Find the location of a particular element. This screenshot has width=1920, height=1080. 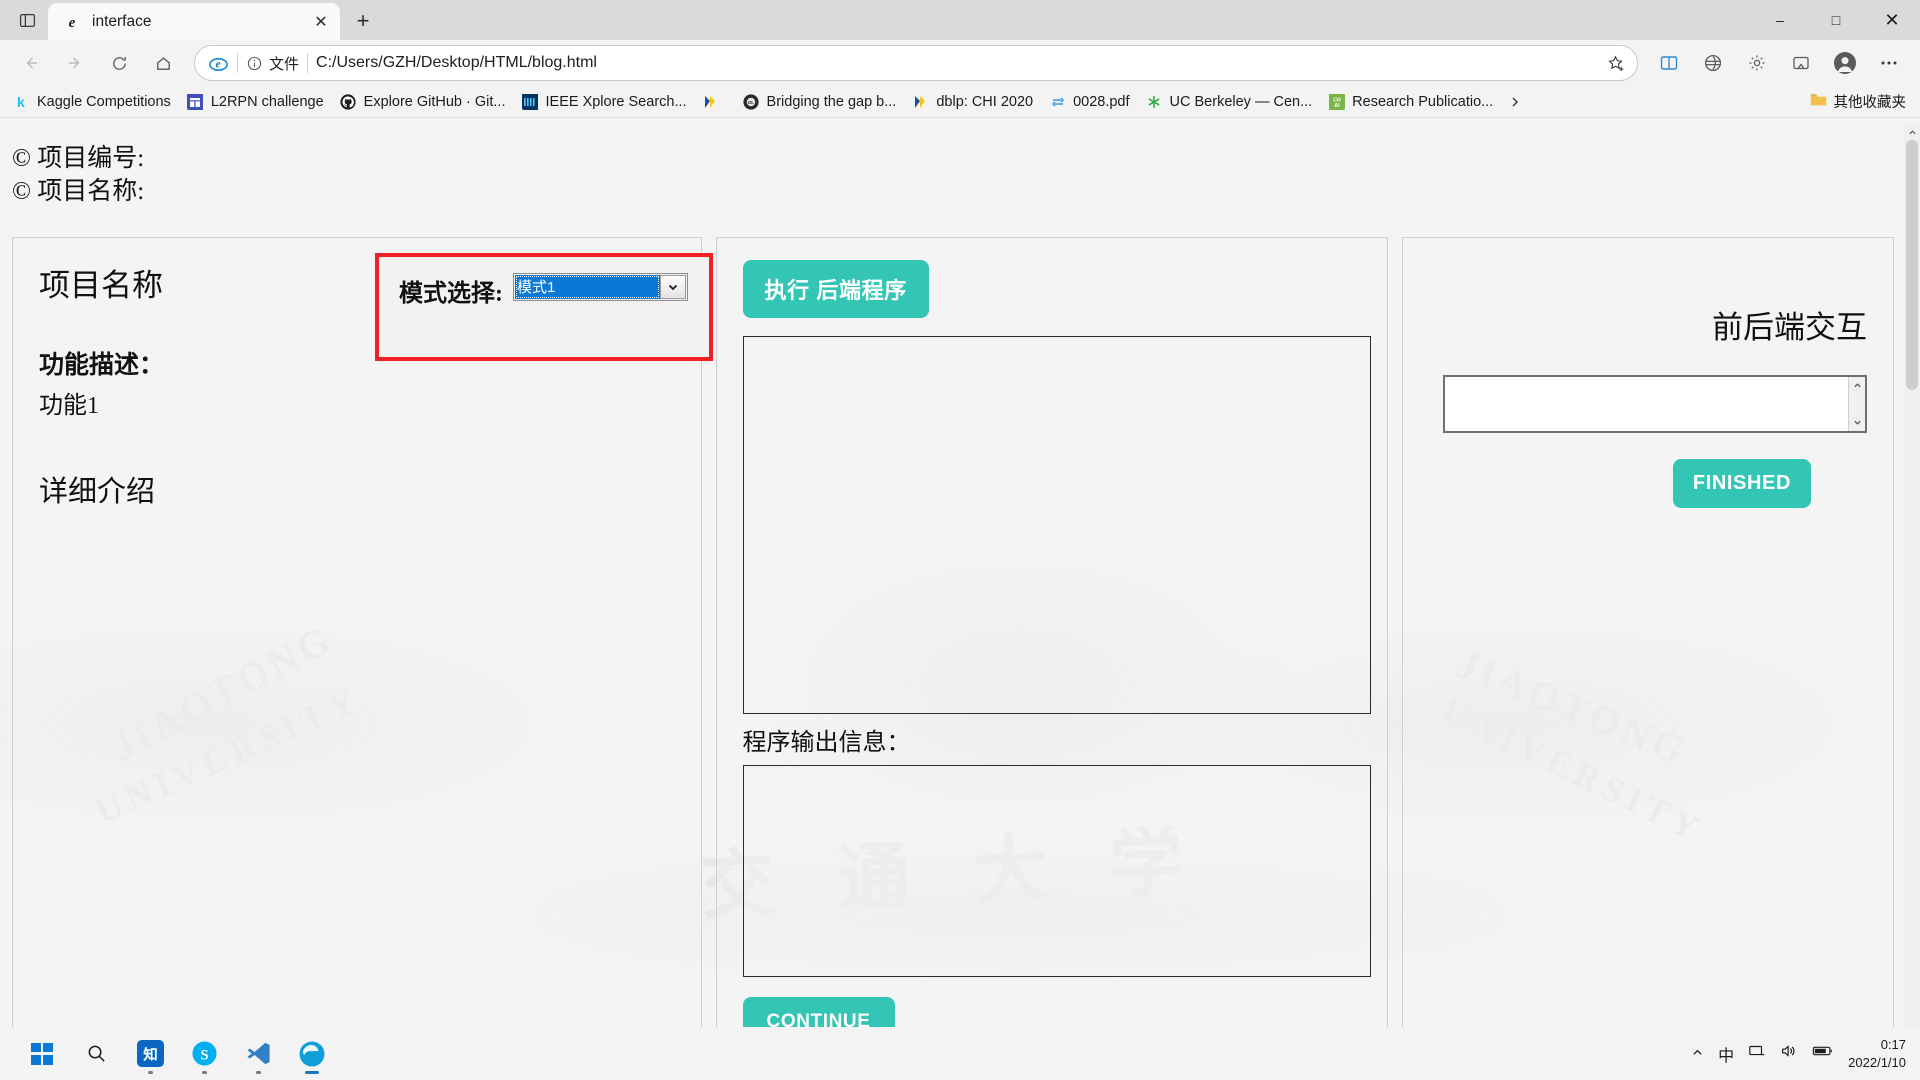

ieee-icon is located at coordinates (530, 101).